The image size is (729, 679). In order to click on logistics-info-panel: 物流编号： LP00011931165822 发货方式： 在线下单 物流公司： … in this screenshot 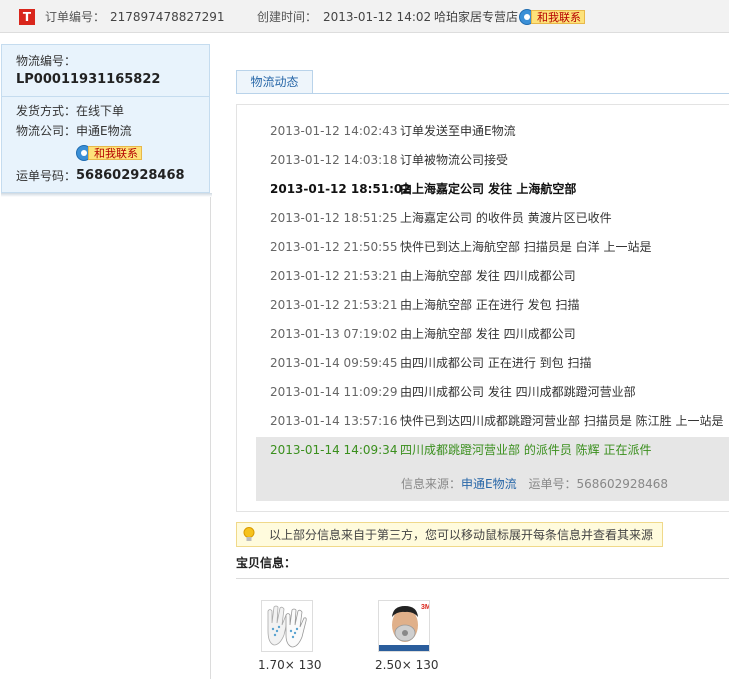, I will do `click(105, 118)`.